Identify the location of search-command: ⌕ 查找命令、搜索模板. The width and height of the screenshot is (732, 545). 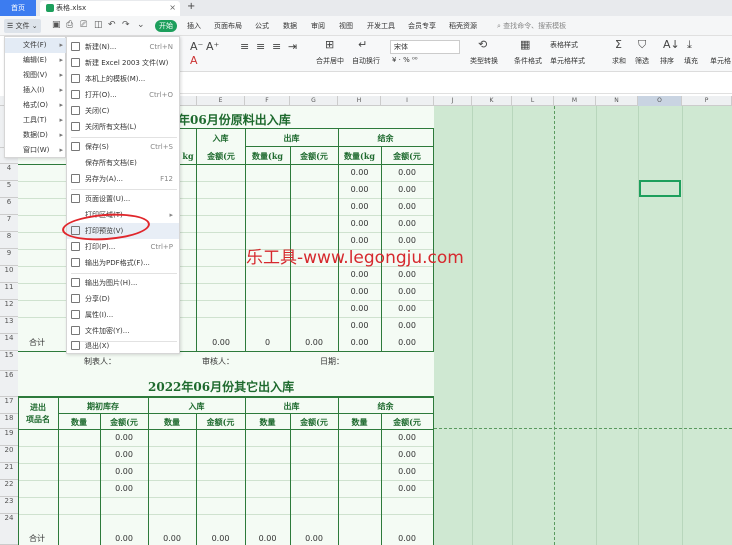
(531, 26).